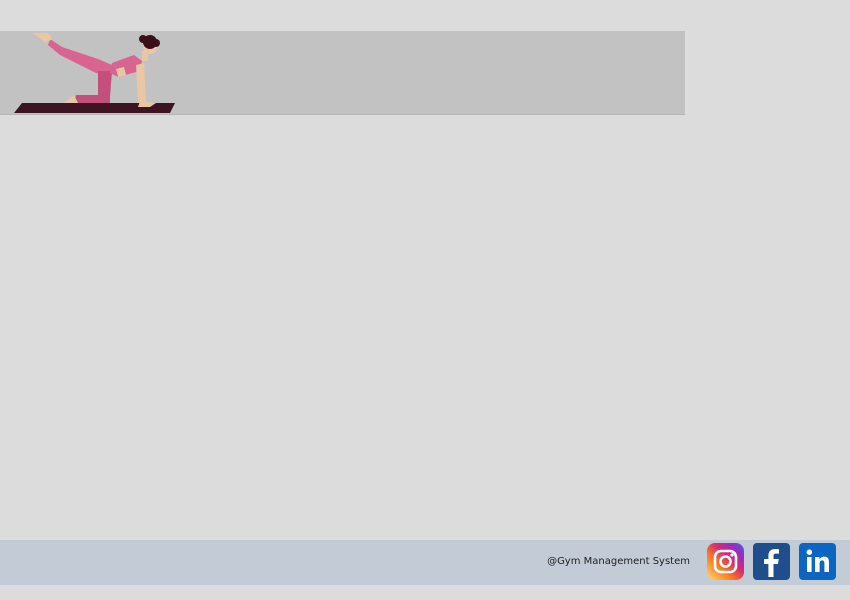 This screenshot has height=600, width=850. Describe the element at coordinates (618, 561) in the screenshot. I see `copyright-text: @Gym Management System` at that location.